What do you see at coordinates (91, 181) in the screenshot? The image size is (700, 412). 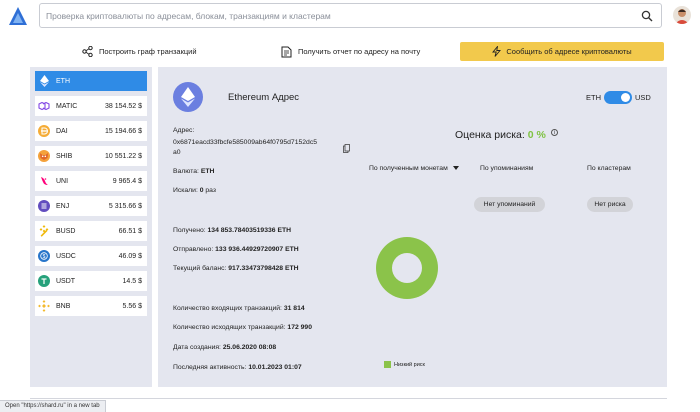 I see `sidebar-item-uni: UNI 9 965.4 $` at bounding box center [91, 181].